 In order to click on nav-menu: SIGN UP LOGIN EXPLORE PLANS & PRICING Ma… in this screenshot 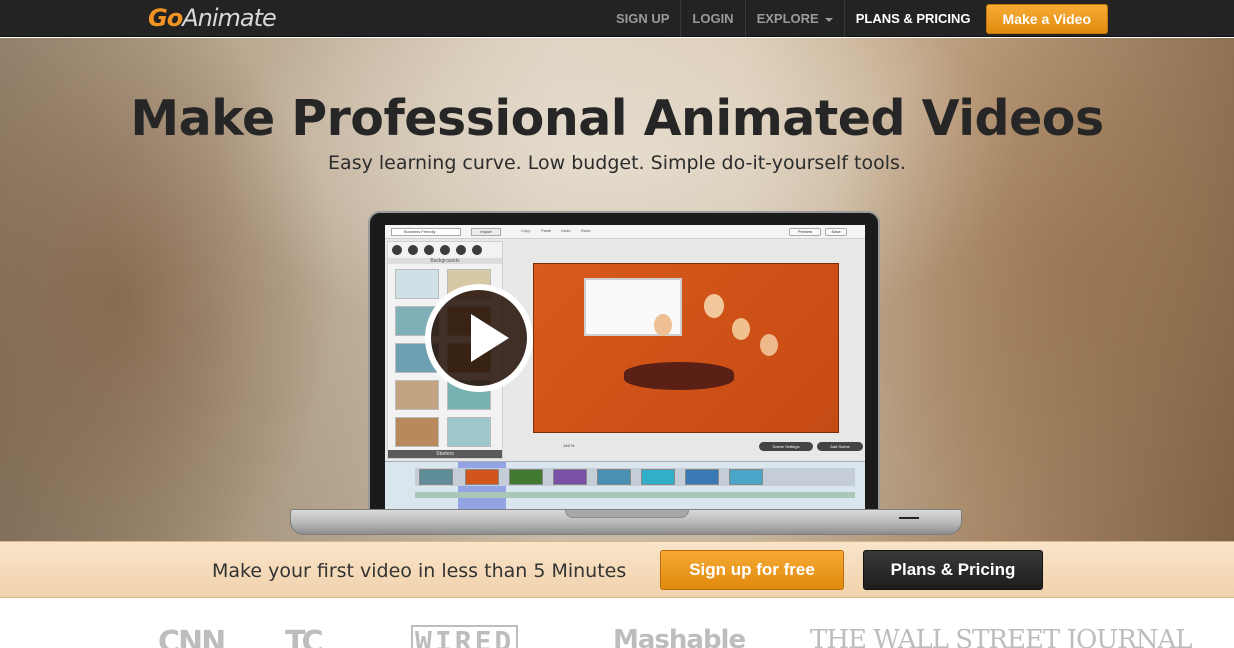, I will do `click(919, 18)`.